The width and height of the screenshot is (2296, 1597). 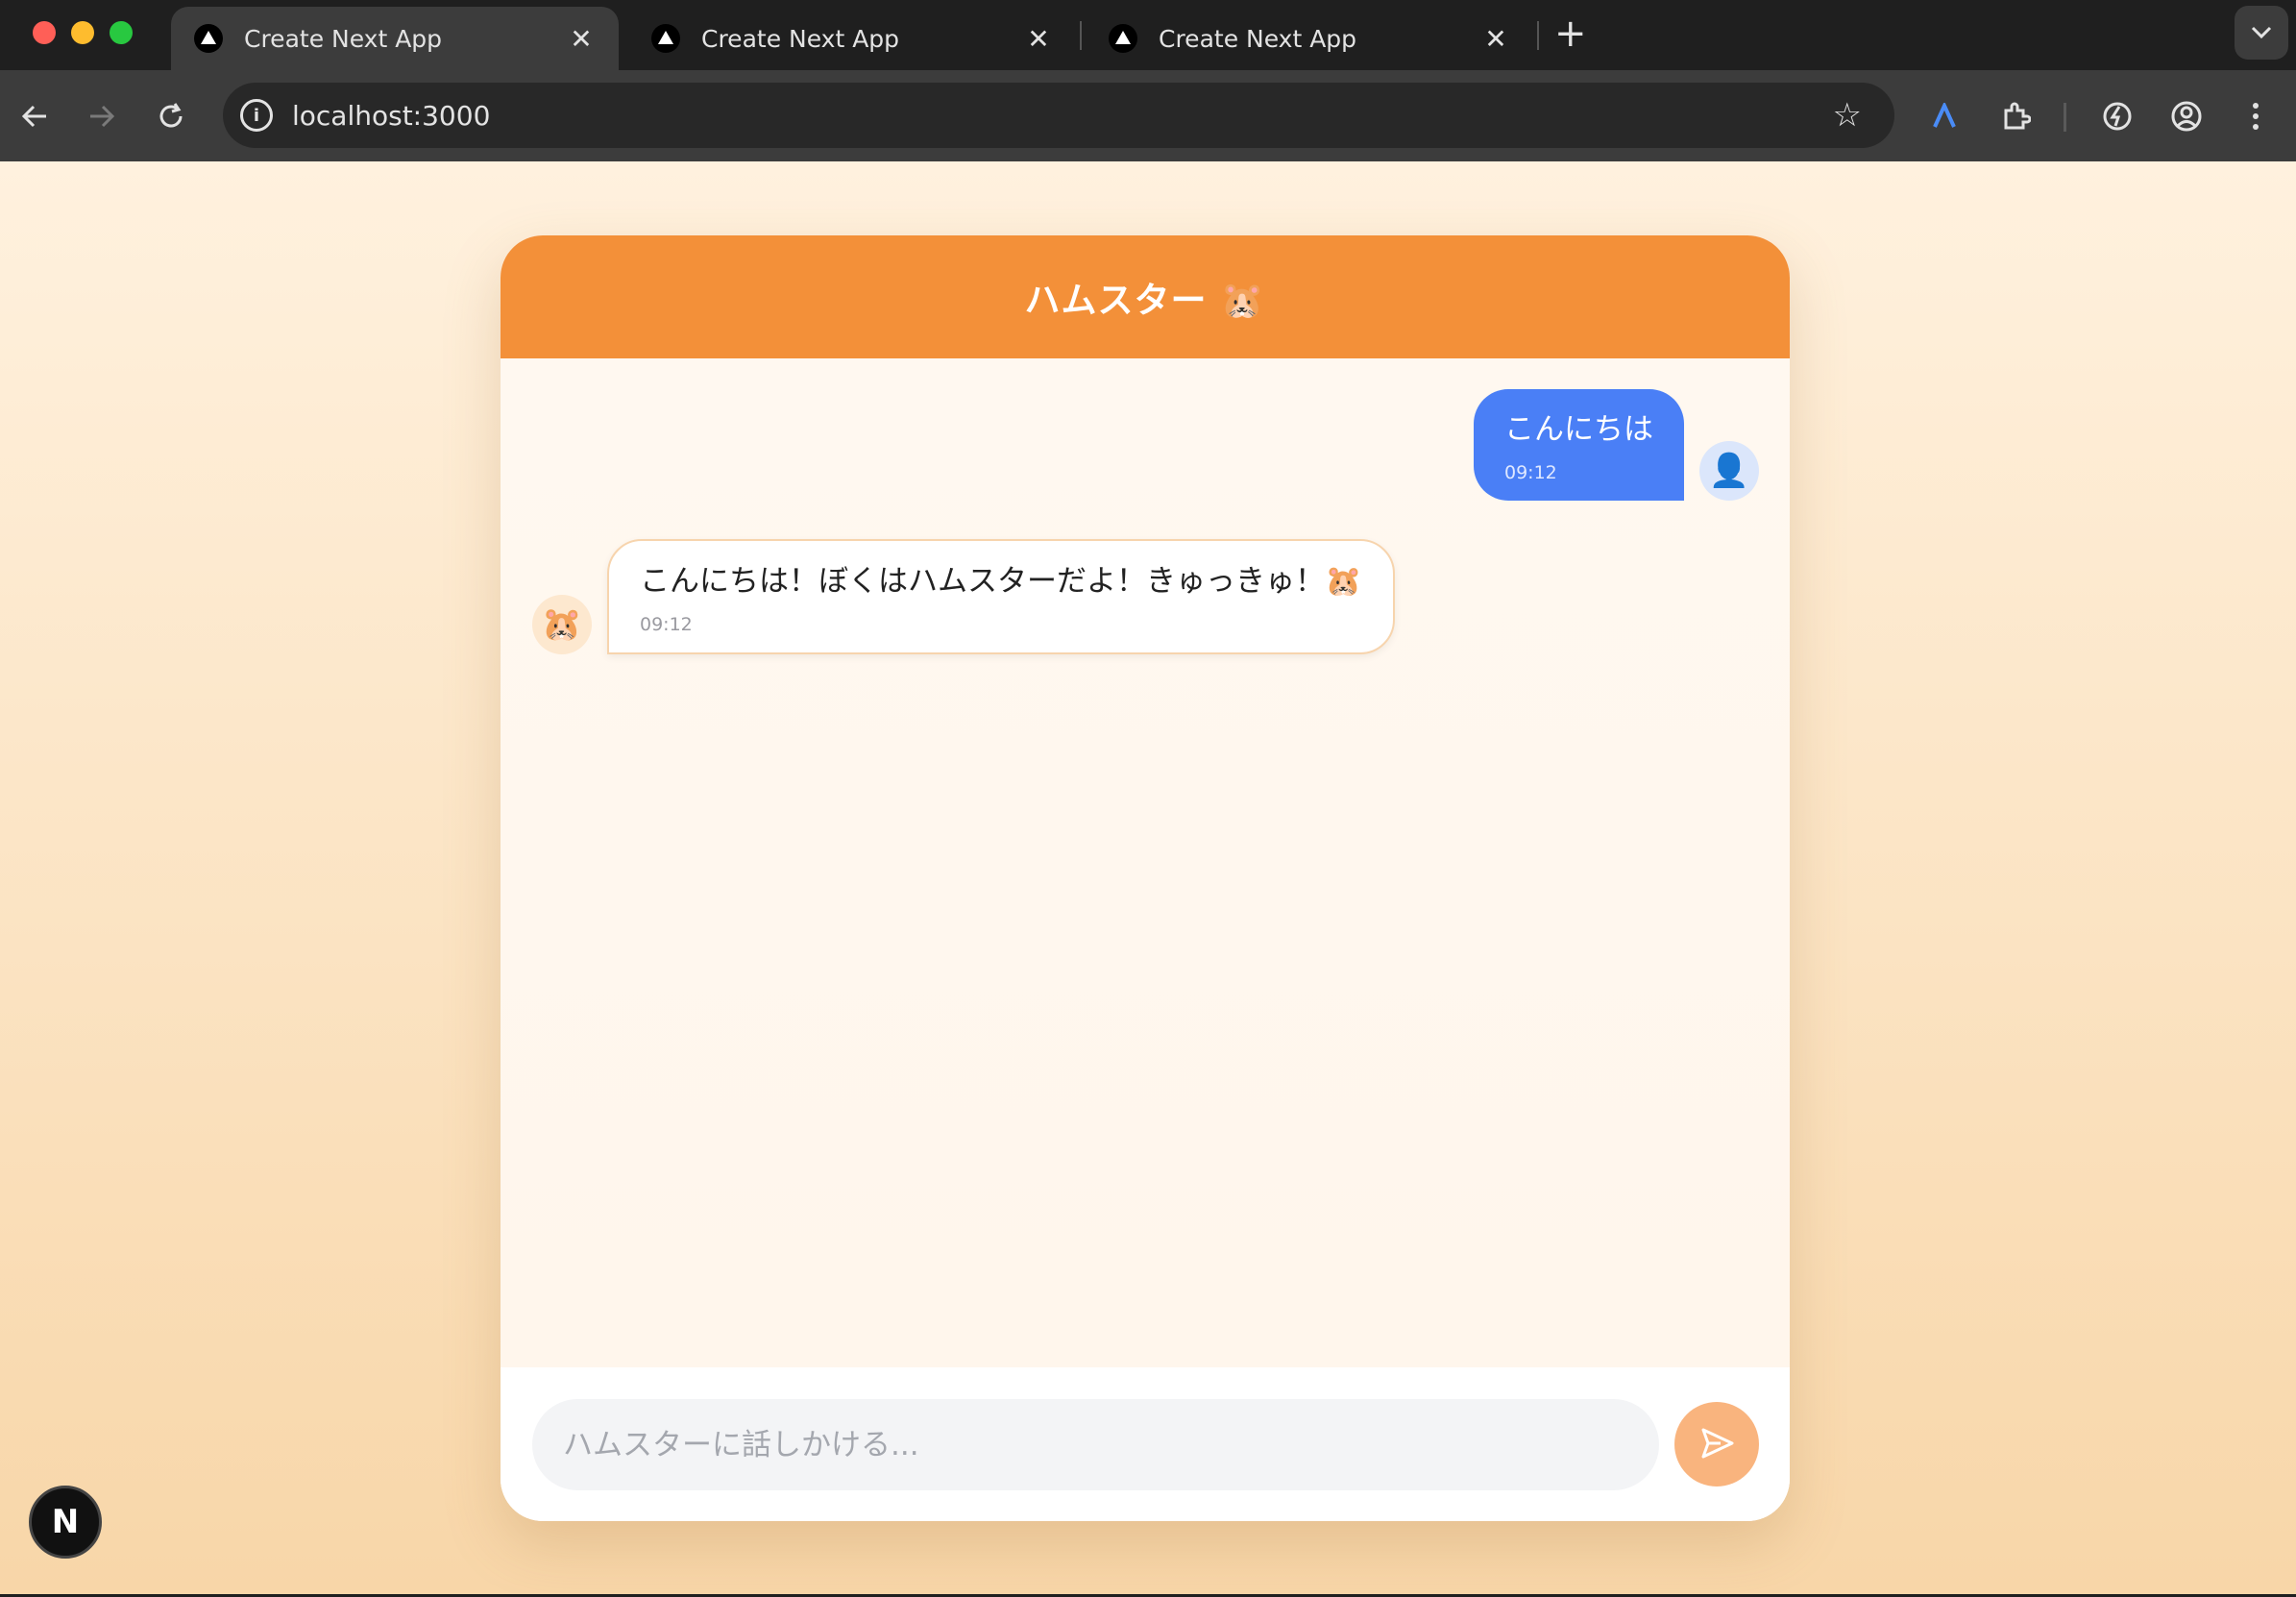 What do you see at coordinates (2186, 116) in the screenshot?
I see `profile-icon` at bounding box center [2186, 116].